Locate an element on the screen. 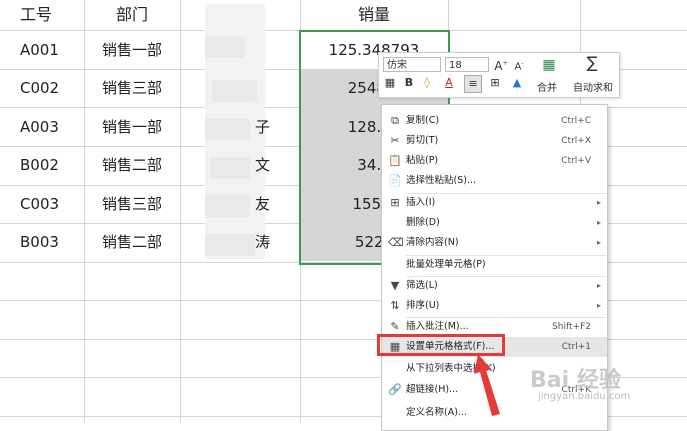  font-name-select: 仿宋 is located at coordinates (412, 64).